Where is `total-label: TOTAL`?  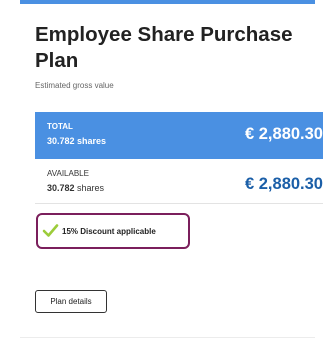 total-label: TOTAL is located at coordinates (60, 126).